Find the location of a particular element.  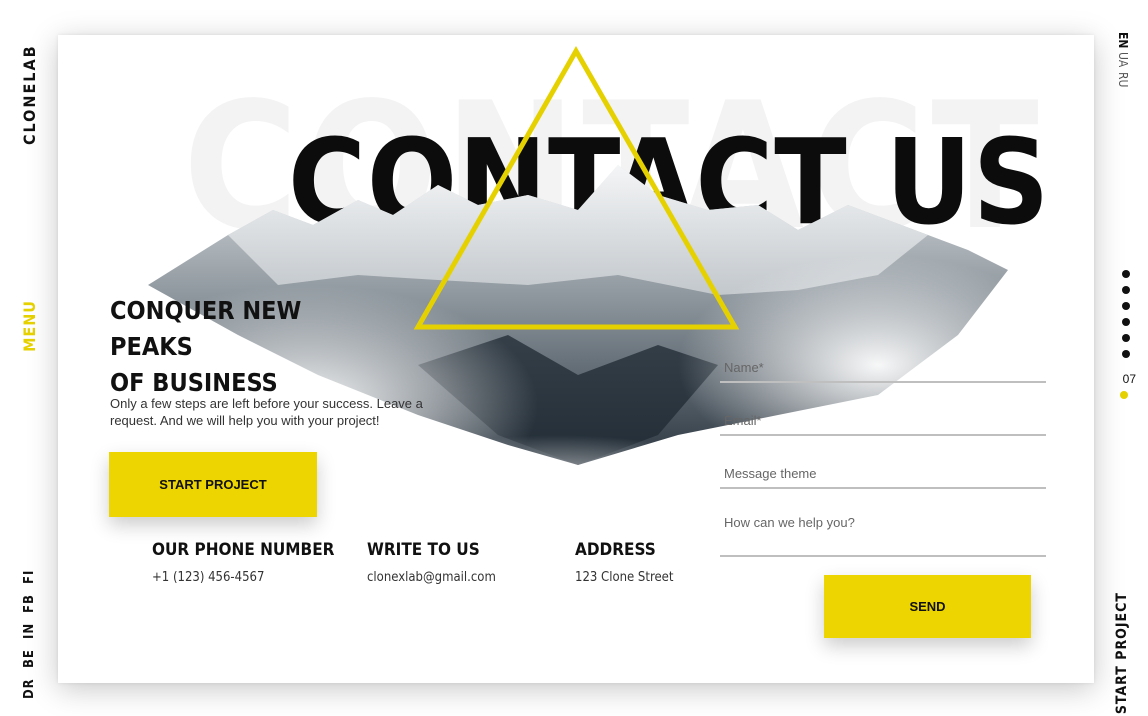

current-page-number: 07 is located at coordinates (1129, 379).